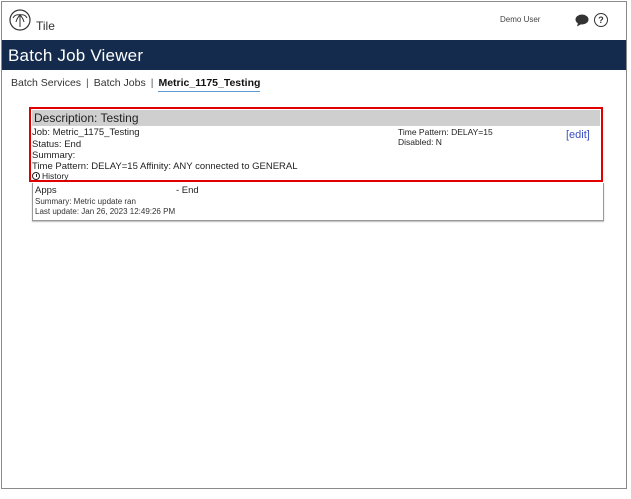 The image size is (631, 499). What do you see at coordinates (86, 132) in the screenshot?
I see `job-name: Job: Metric_1175_Testing` at bounding box center [86, 132].